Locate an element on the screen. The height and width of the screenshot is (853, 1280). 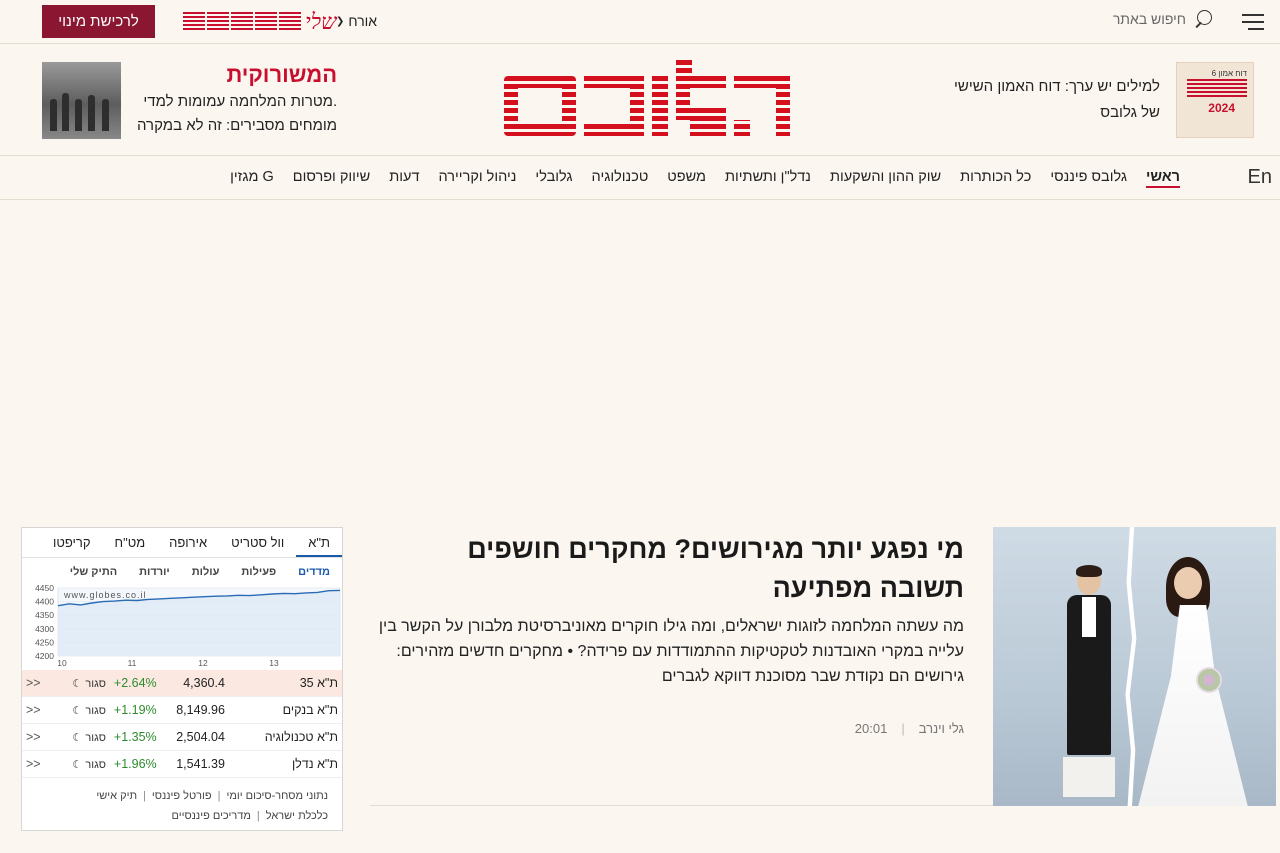
article-image is located at coordinates (1134, 666).